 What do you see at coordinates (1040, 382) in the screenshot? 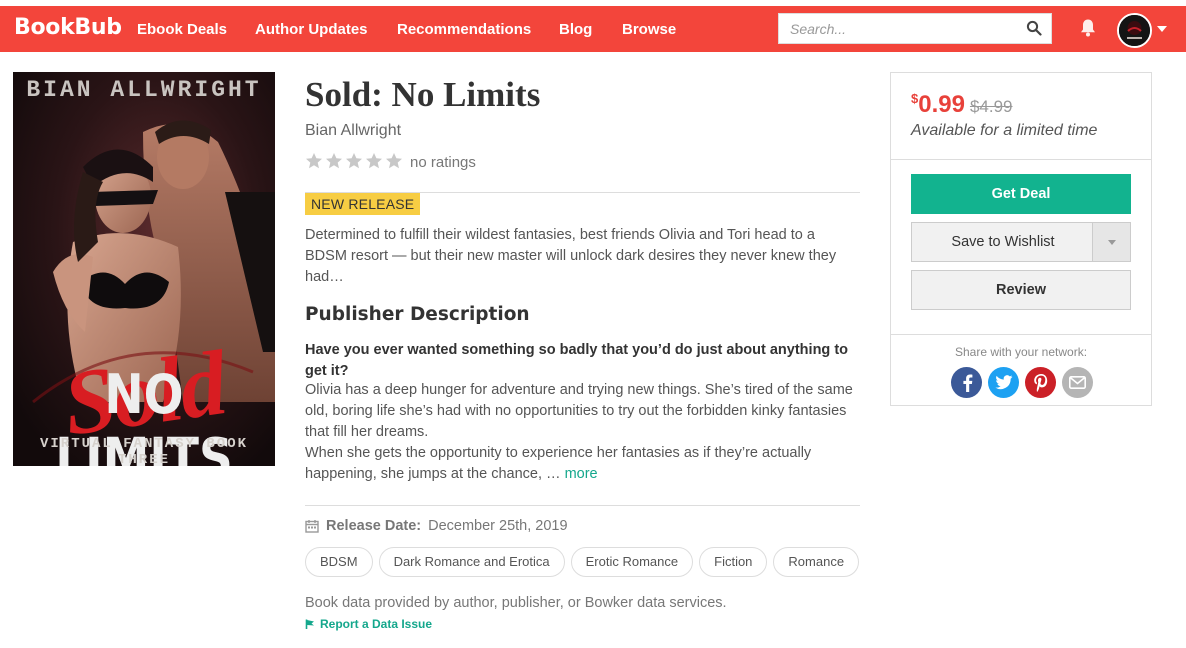
I see `pinterest-icon` at bounding box center [1040, 382].